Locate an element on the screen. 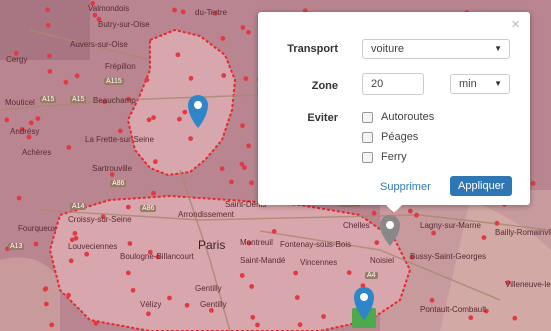 This screenshot has height=331, width=551. transport-label: Transport is located at coordinates (312, 49).